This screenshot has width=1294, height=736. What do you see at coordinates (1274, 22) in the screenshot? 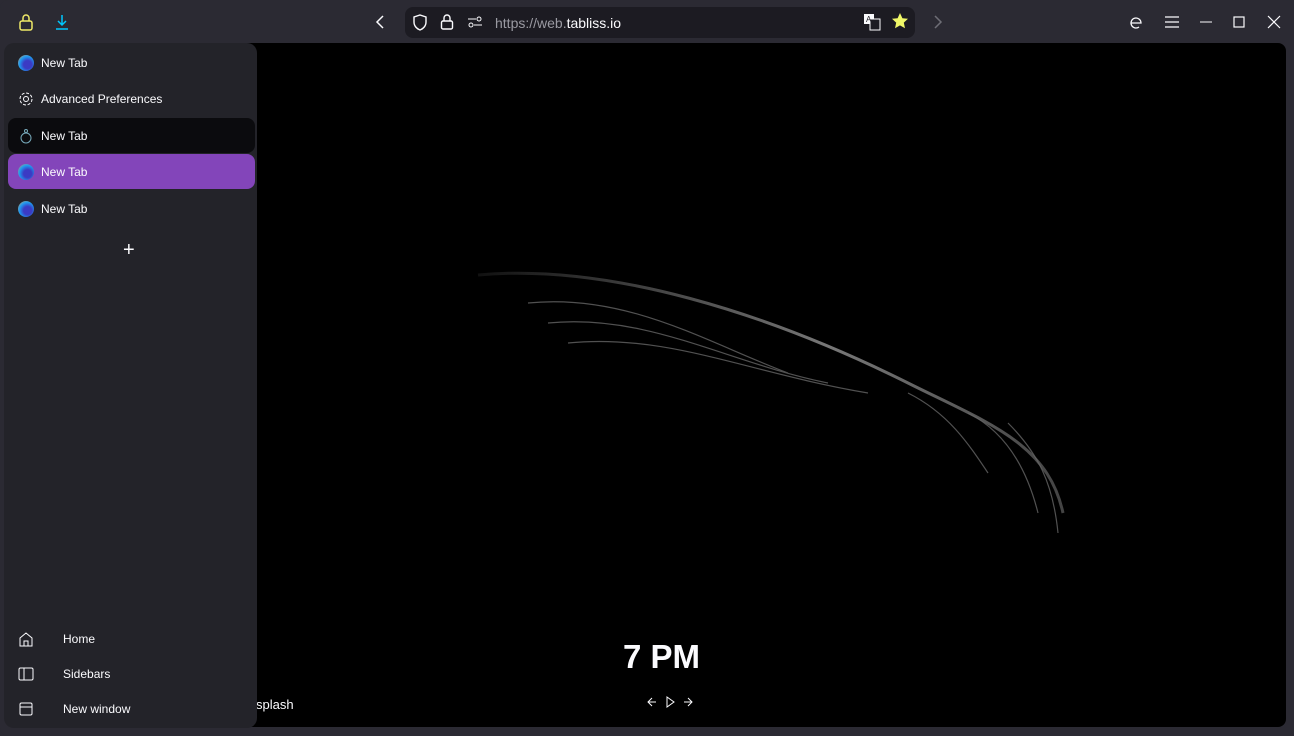
I see `close-icon` at bounding box center [1274, 22].